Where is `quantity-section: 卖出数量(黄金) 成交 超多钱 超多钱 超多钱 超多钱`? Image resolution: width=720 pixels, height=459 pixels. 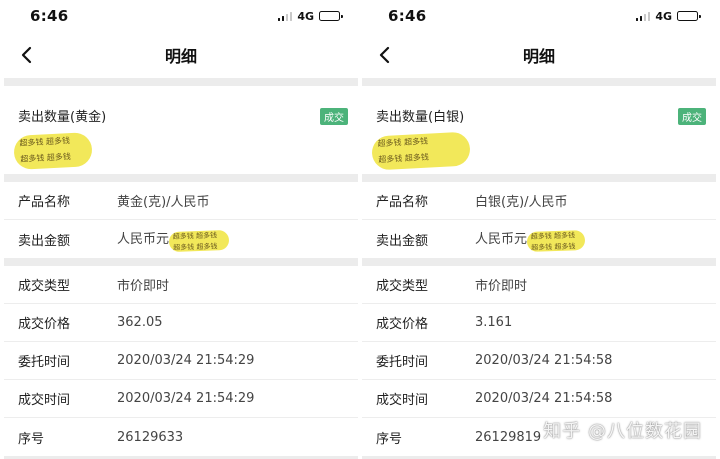
quantity-section: 卖出数量(黄金) 成交 超多钱 超多钱 超多钱 超多钱 is located at coordinates (181, 130).